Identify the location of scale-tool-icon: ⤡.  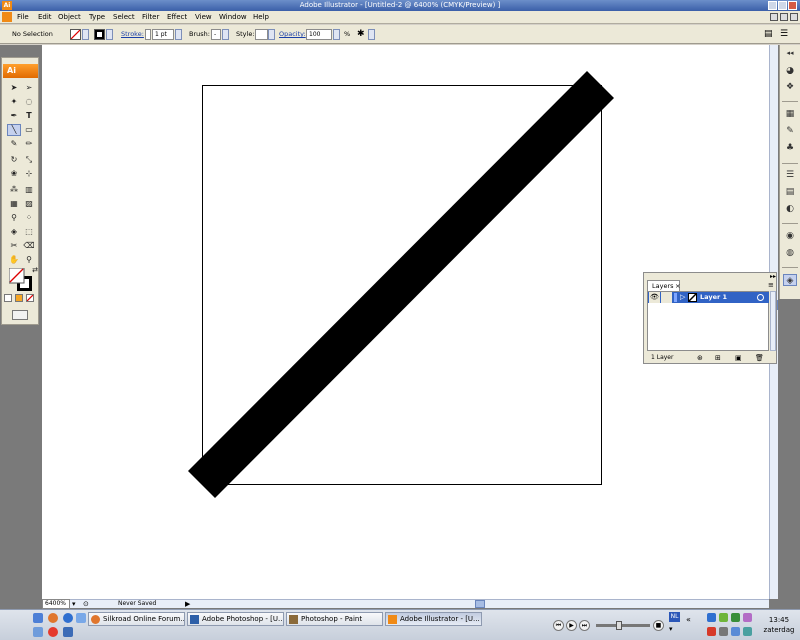
(29, 160).